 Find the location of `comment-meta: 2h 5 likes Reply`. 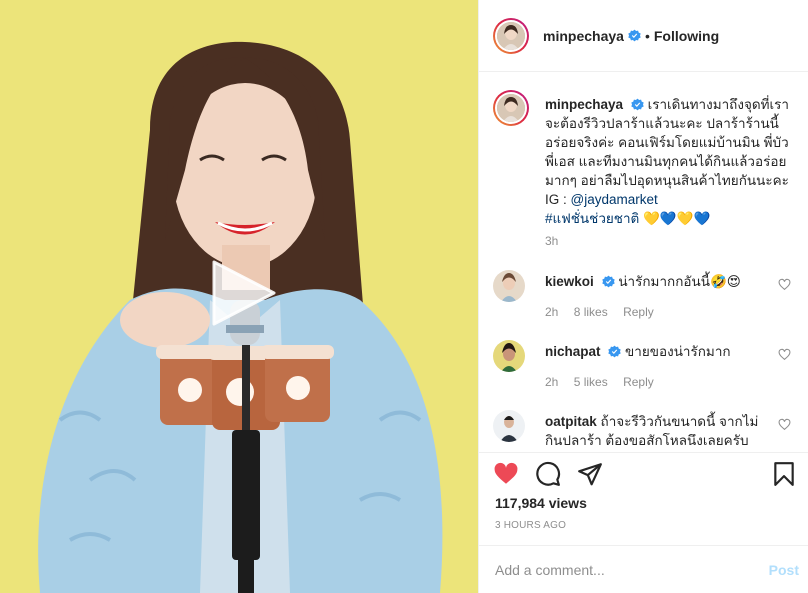

comment-meta: 2h 5 likes Reply is located at coordinates (605, 382).